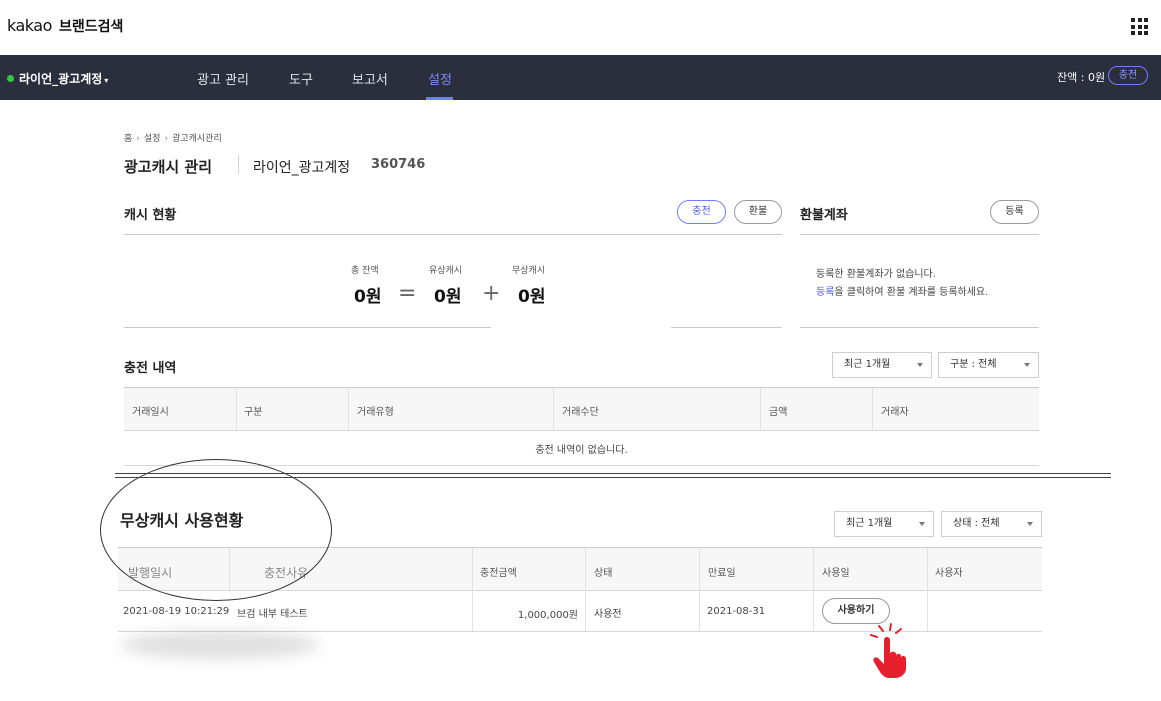 The image size is (1161, 701). What do you see at coordinates (446, 271) in the screenshot?
I see `paid-cash-label: 유상캐시` at bounding box center [446, 271].